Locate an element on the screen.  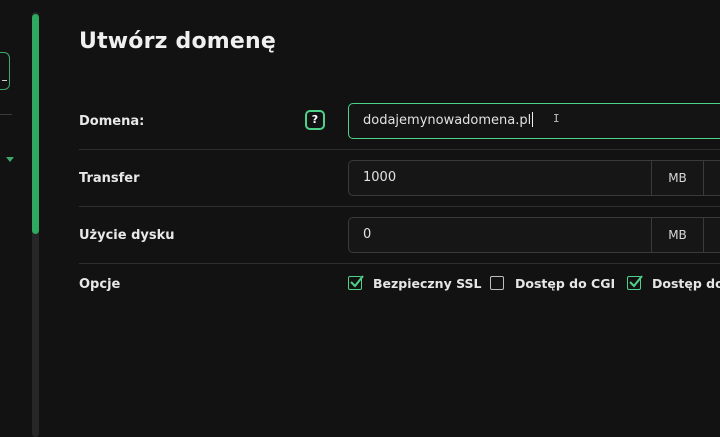
sidebar-item-icon is located at coordinates (4, 80).